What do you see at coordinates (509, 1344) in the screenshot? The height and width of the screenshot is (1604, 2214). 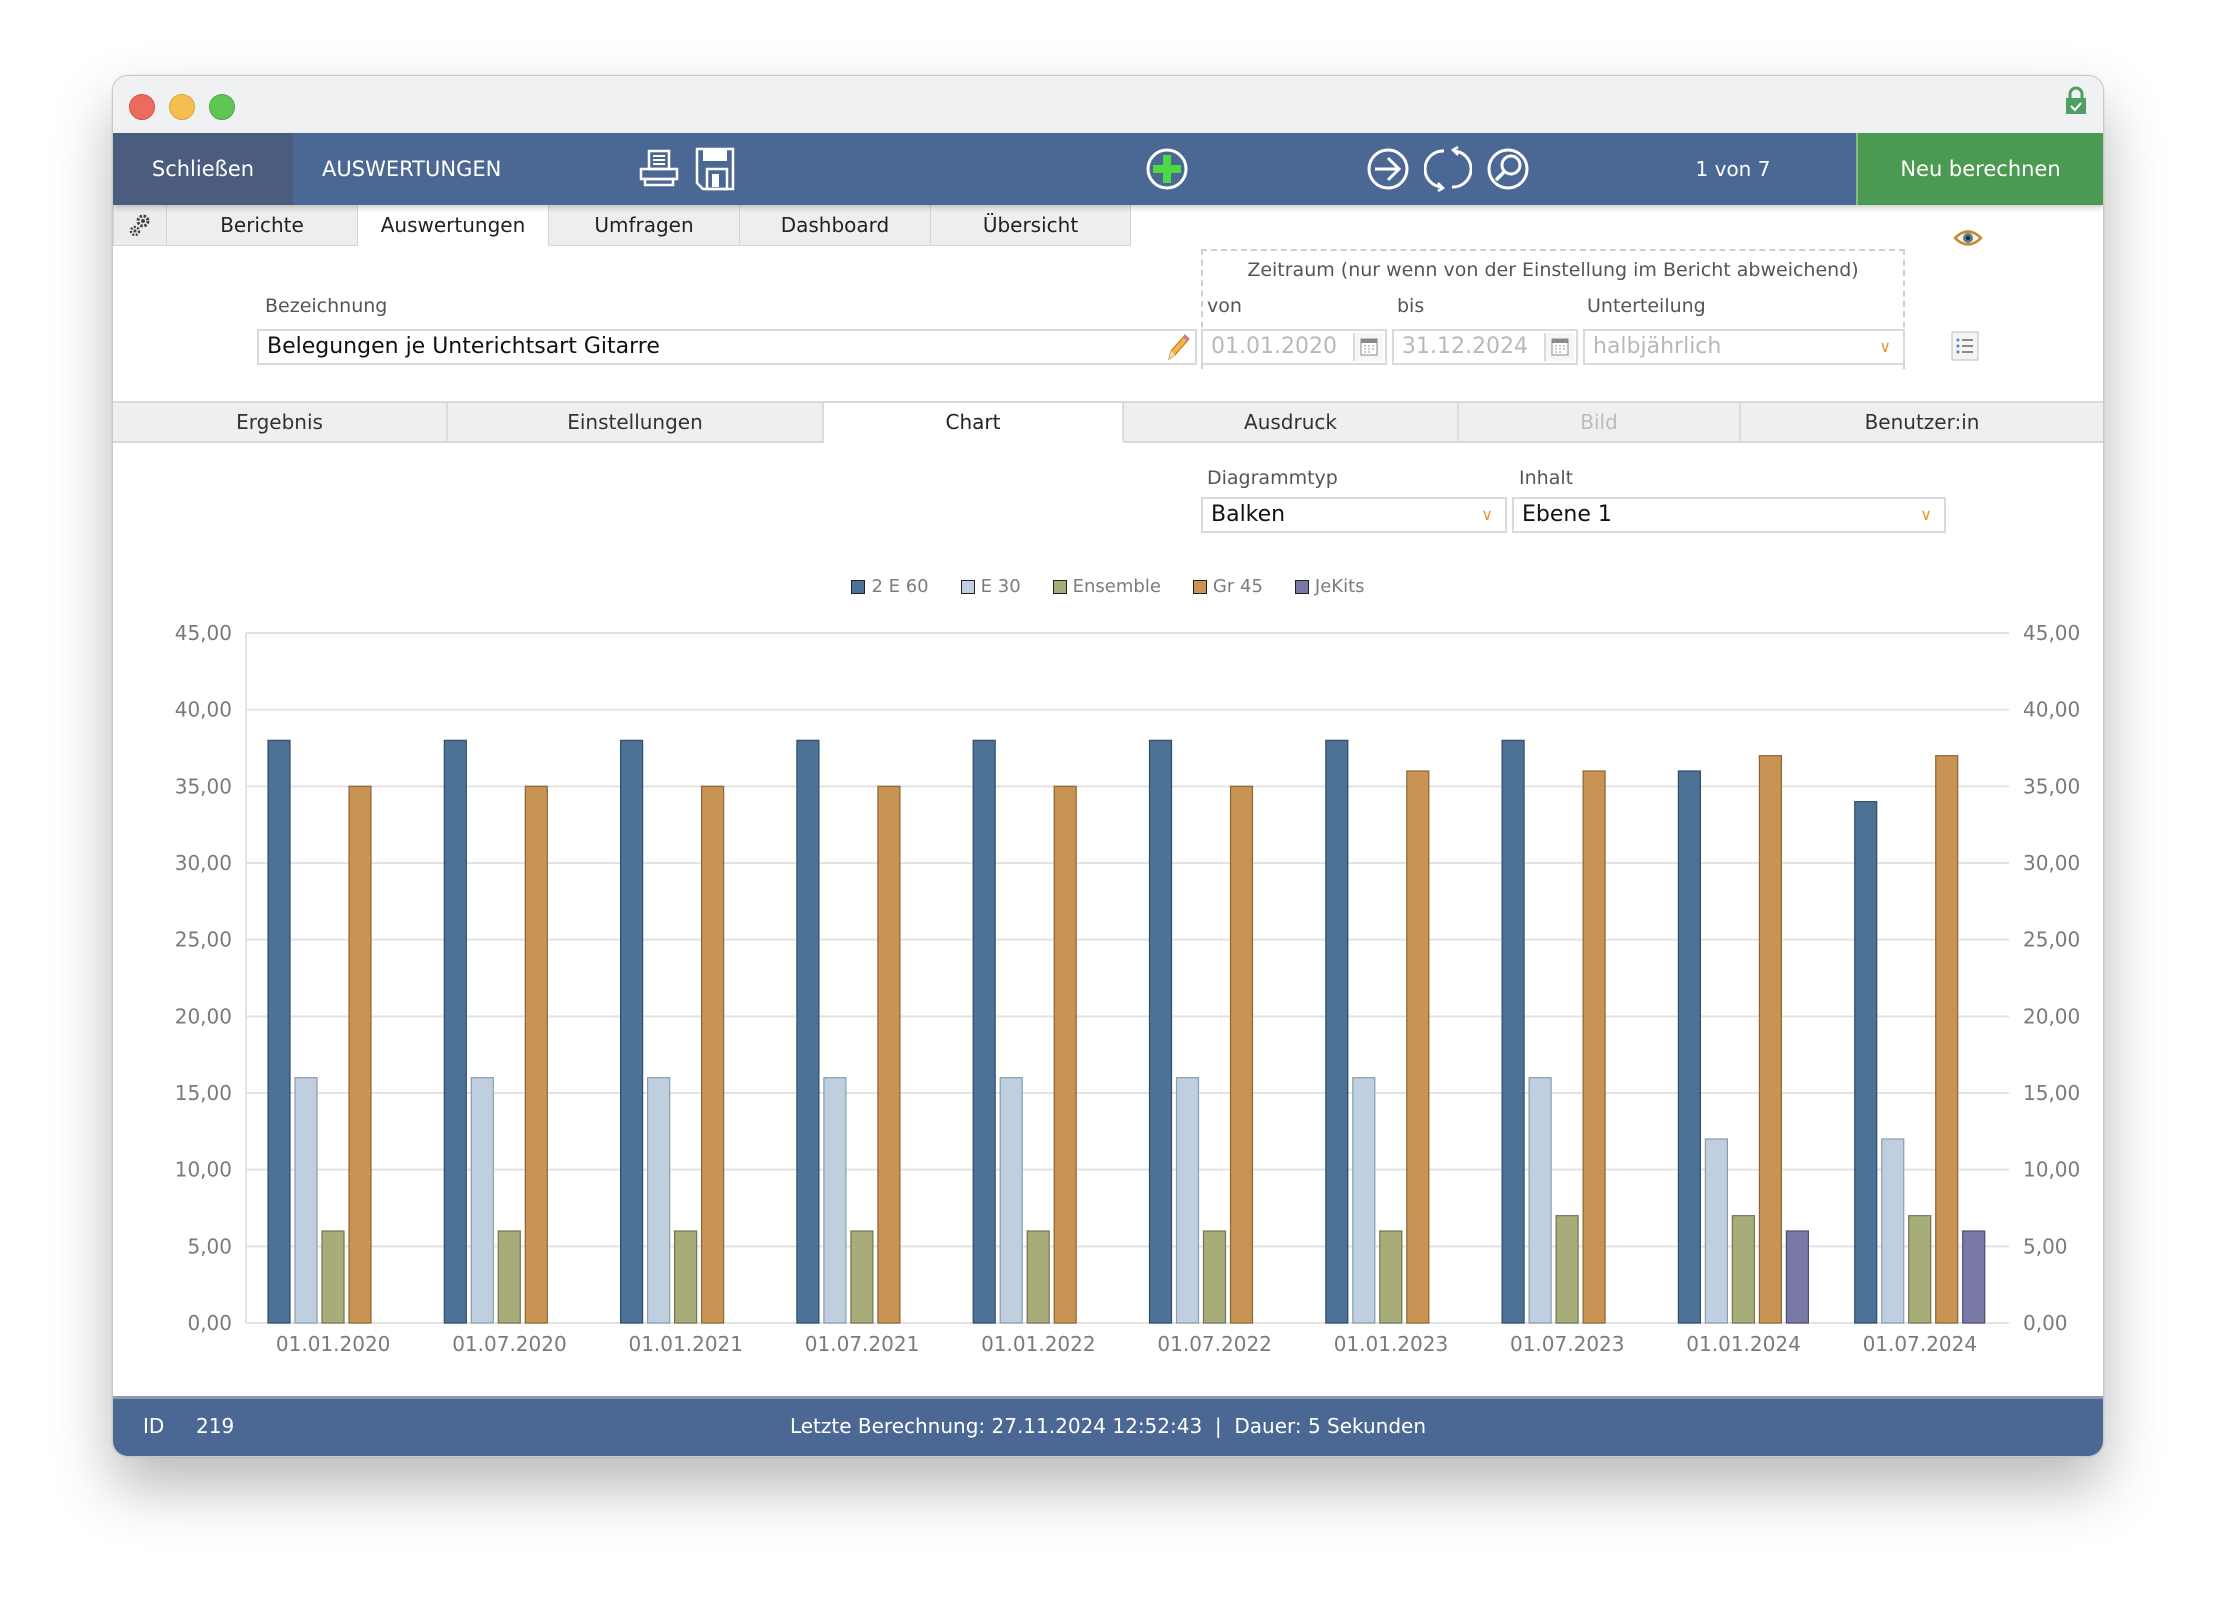 I see `x-tick-label: 01.07.2020` at bounding box center [509, 1344].